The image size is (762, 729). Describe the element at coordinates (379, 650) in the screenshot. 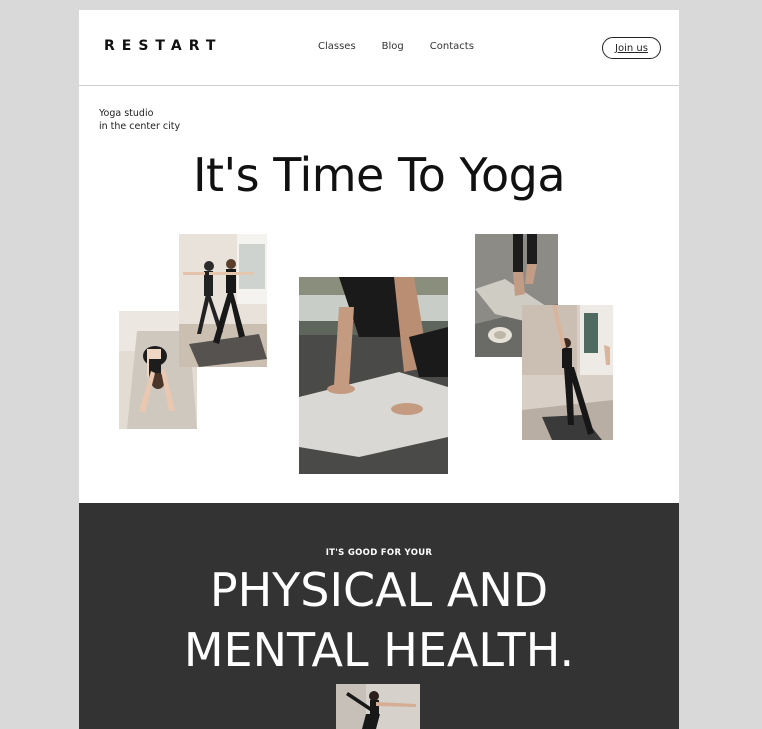

I see `benefits-heading-line-2: MENTAL HEALTH.` at that location.